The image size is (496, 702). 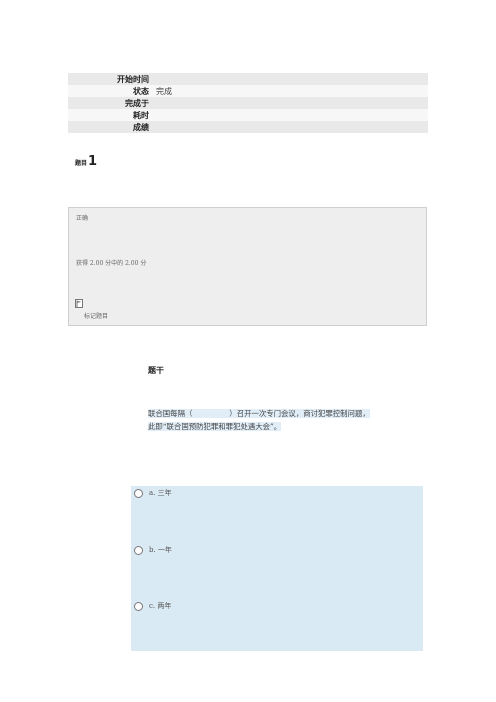 I want to click on question-stem-label: 题干, so click(x=156, y=370).